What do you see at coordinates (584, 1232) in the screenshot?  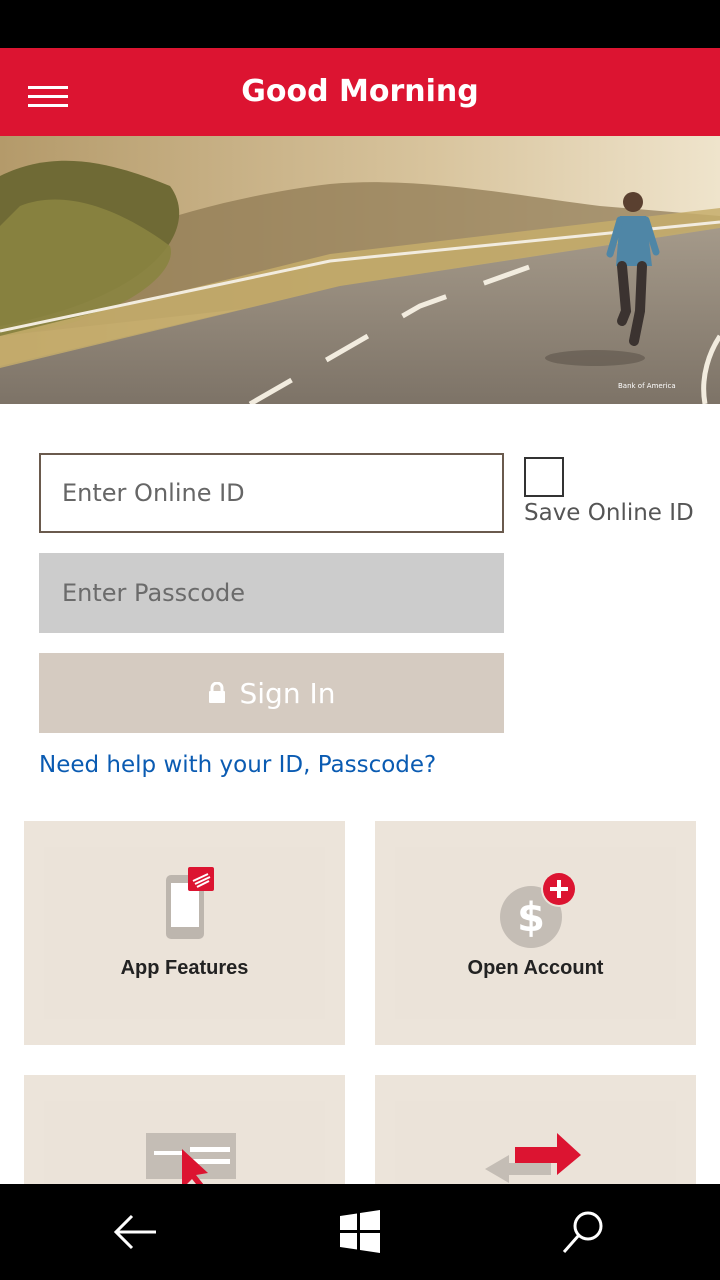 I see `search-icon` at bounding box center [584, 1232].